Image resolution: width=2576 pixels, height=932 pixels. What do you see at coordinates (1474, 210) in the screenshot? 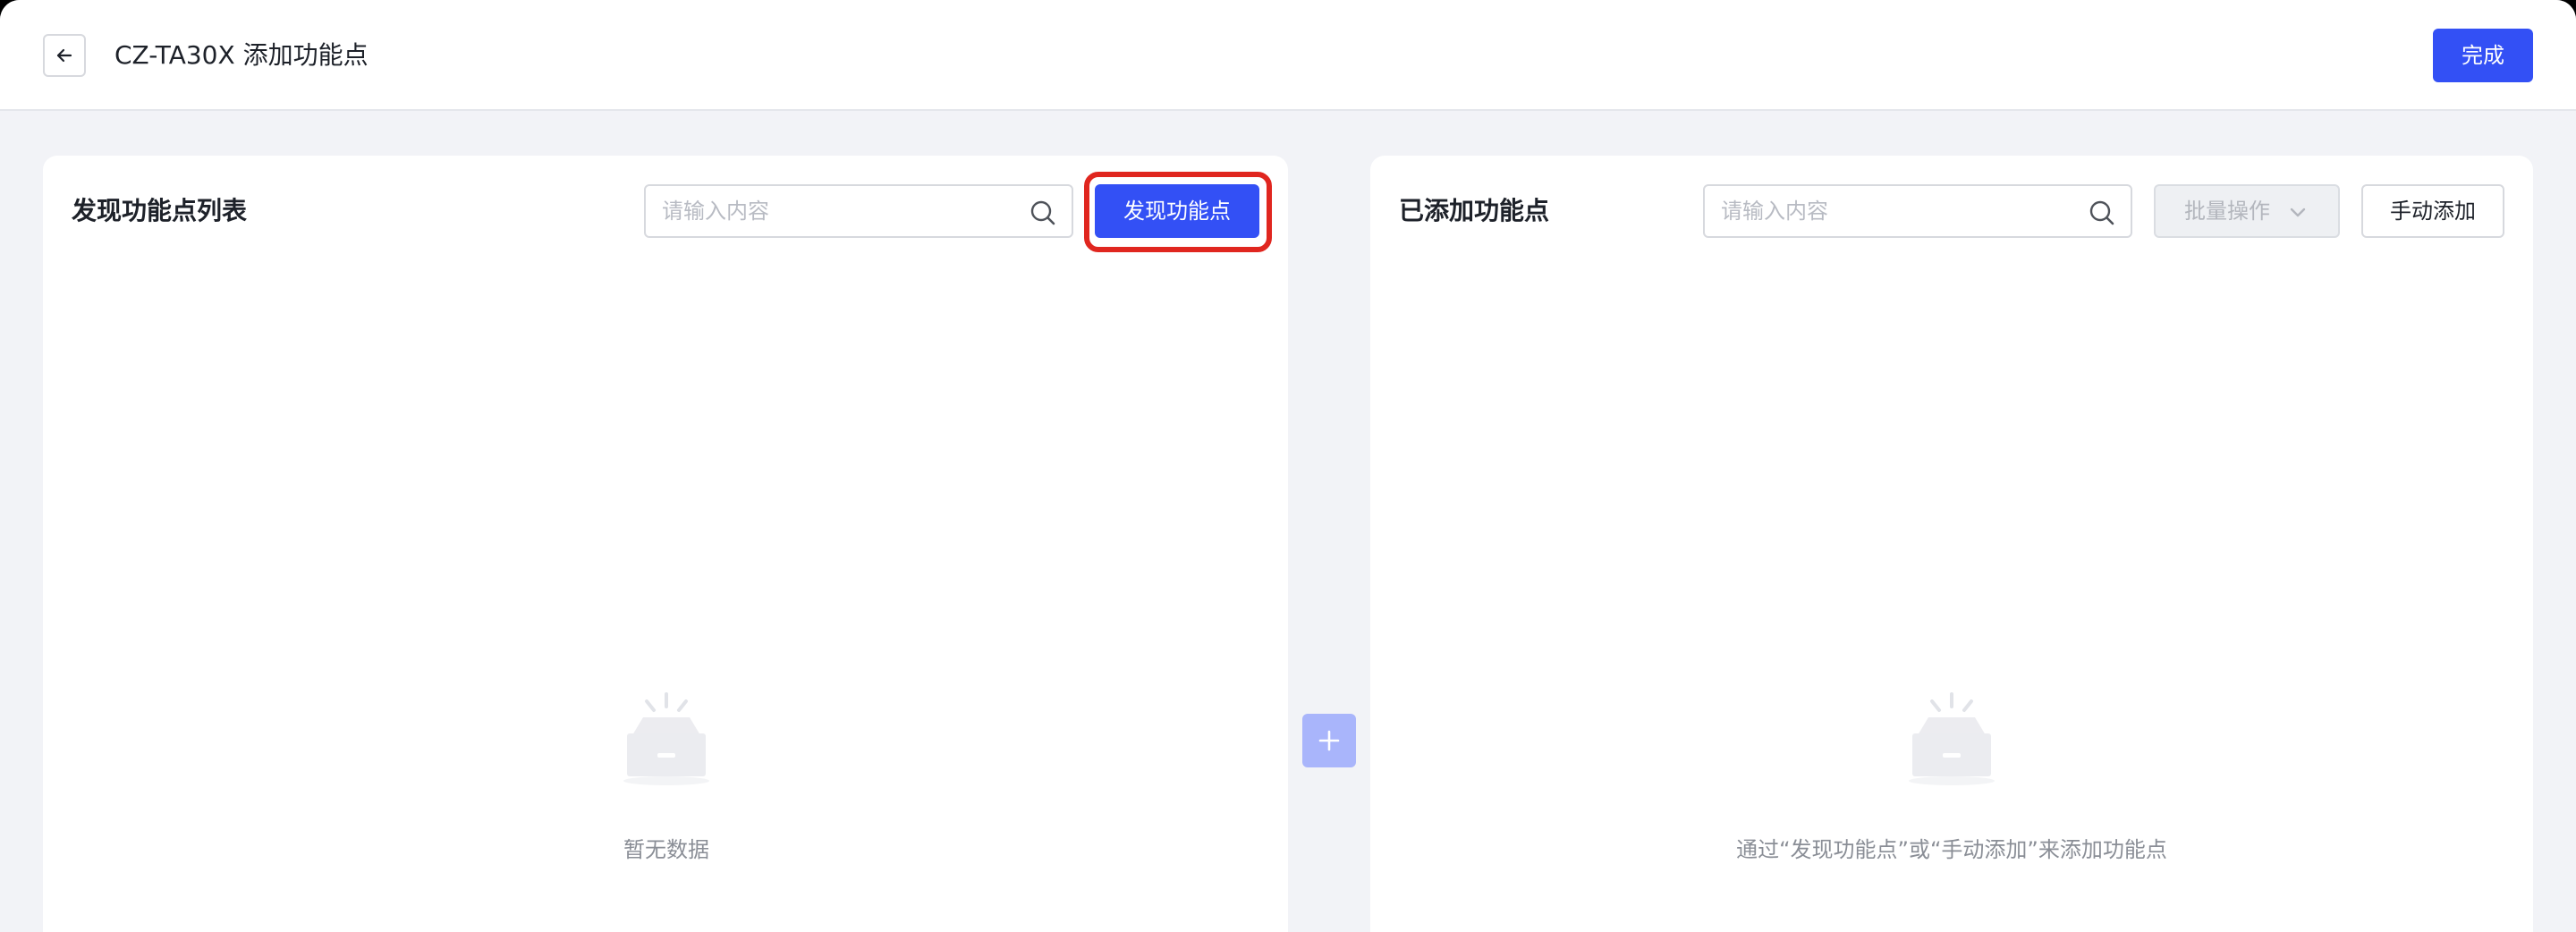
I see `added-panel-title: 已添加功能点` at bounding box center [1474, 210].